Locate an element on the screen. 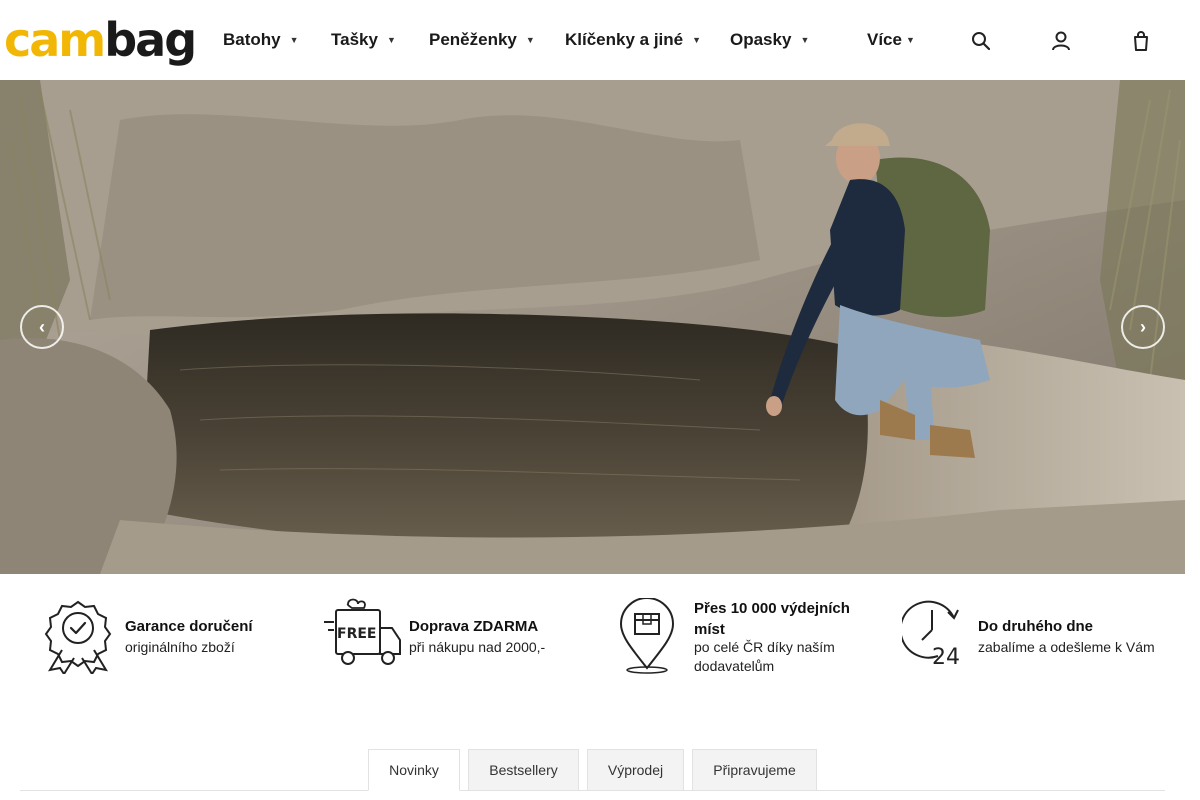  nav-label: Batohy is located at coordinates (252, 39).